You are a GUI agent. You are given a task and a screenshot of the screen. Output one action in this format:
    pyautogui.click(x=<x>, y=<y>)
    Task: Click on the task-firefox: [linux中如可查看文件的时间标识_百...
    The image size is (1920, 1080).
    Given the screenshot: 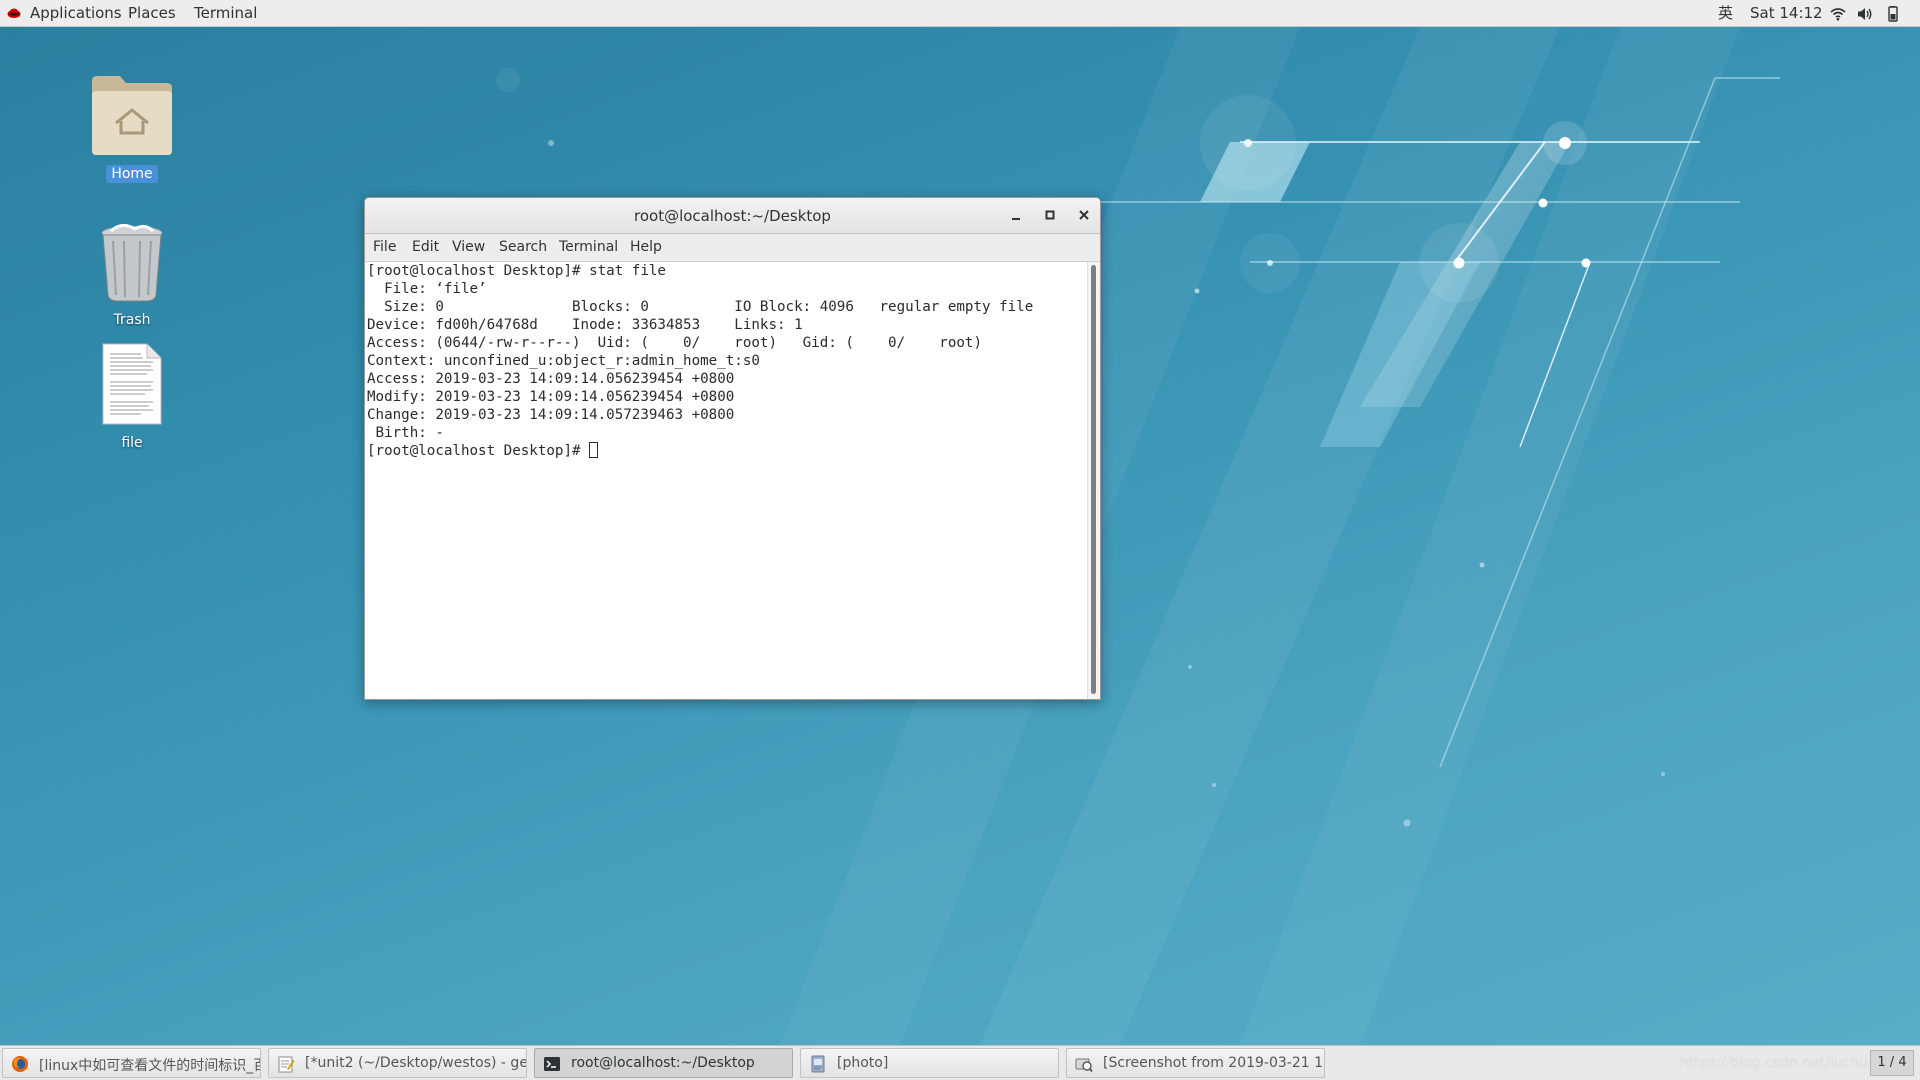 What is the action you would take?
    pyautogui.click(x=131, y=1063)
    